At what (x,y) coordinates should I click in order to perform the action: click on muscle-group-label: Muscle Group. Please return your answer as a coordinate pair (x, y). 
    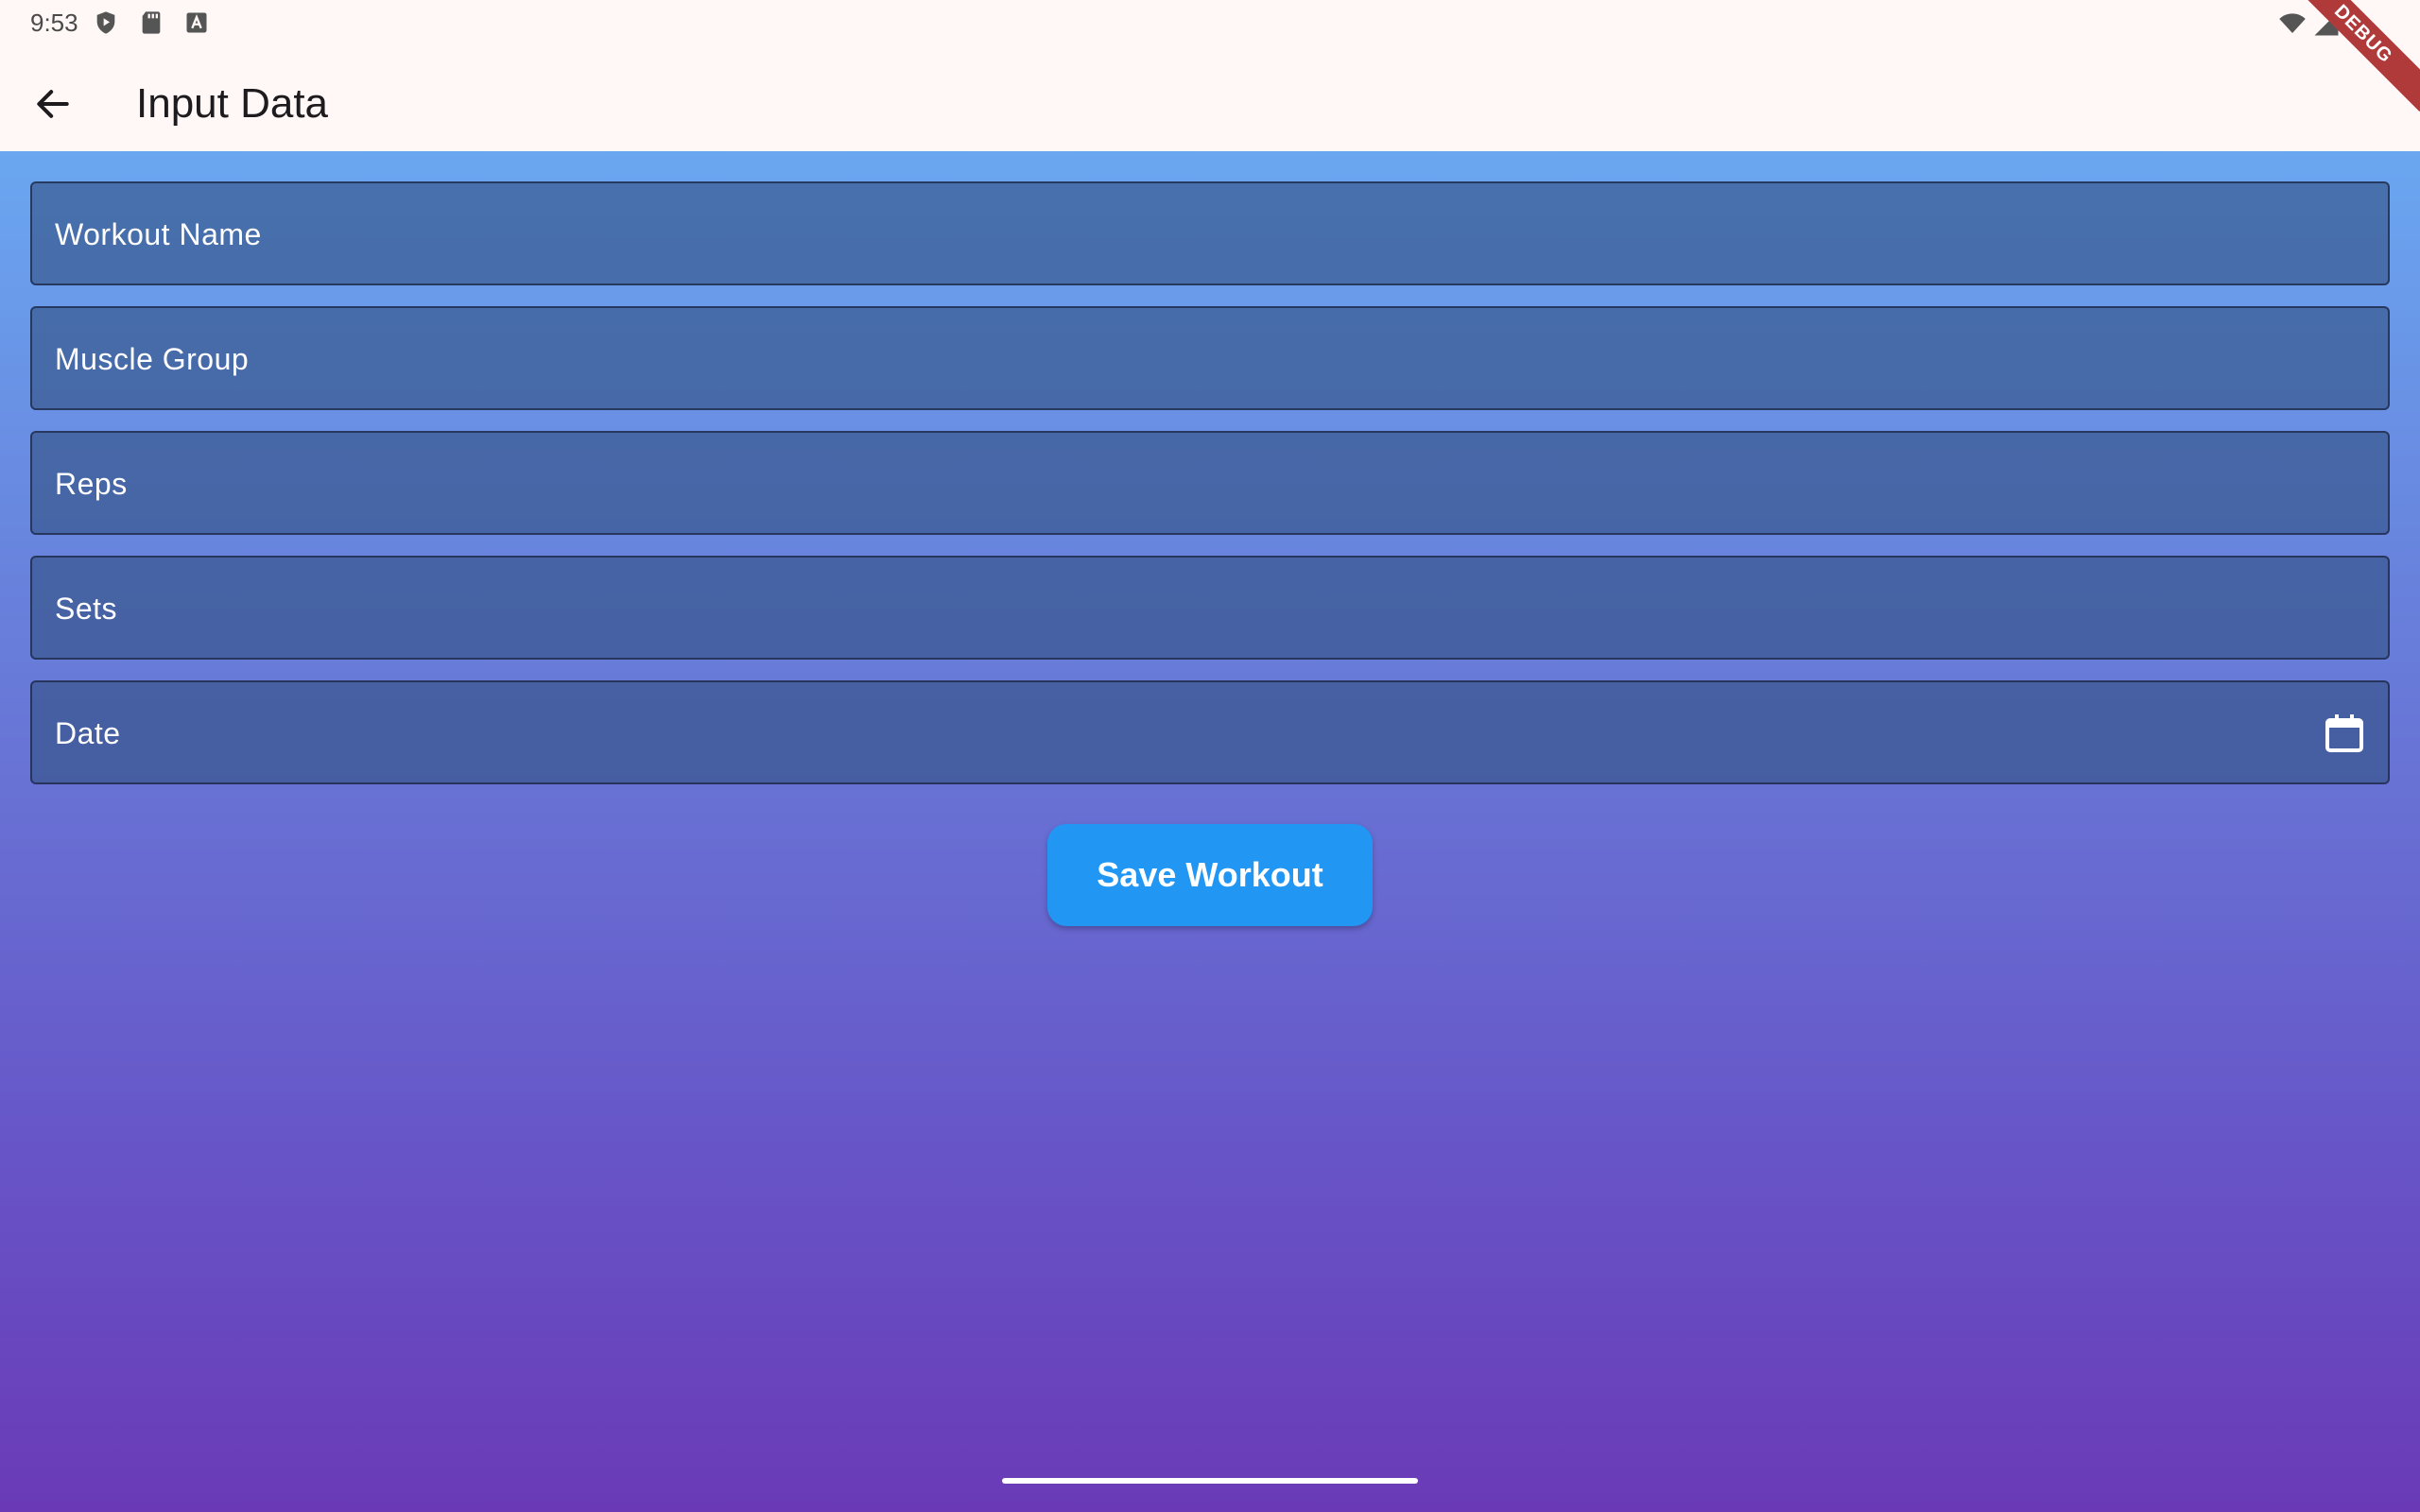
    Looking at the image, I should click on (153, 359).